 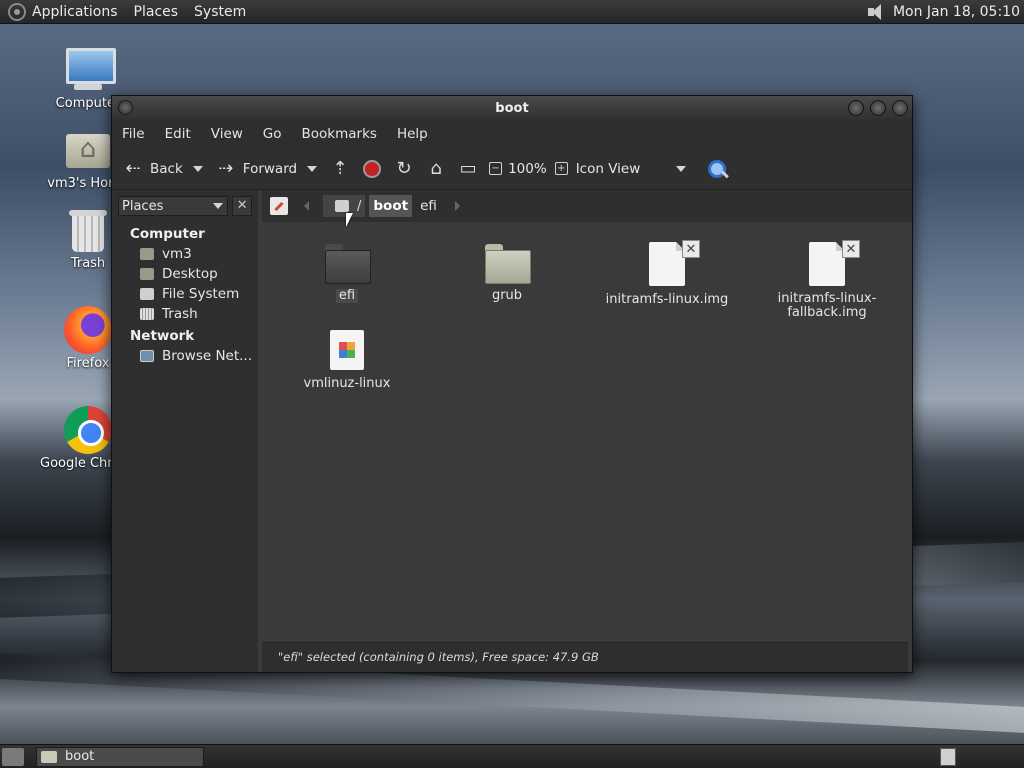 What do you see at coordinates (468, 169) in the screenshot?
I see `computer-icon: ▭` at bounding box center [468, 169].